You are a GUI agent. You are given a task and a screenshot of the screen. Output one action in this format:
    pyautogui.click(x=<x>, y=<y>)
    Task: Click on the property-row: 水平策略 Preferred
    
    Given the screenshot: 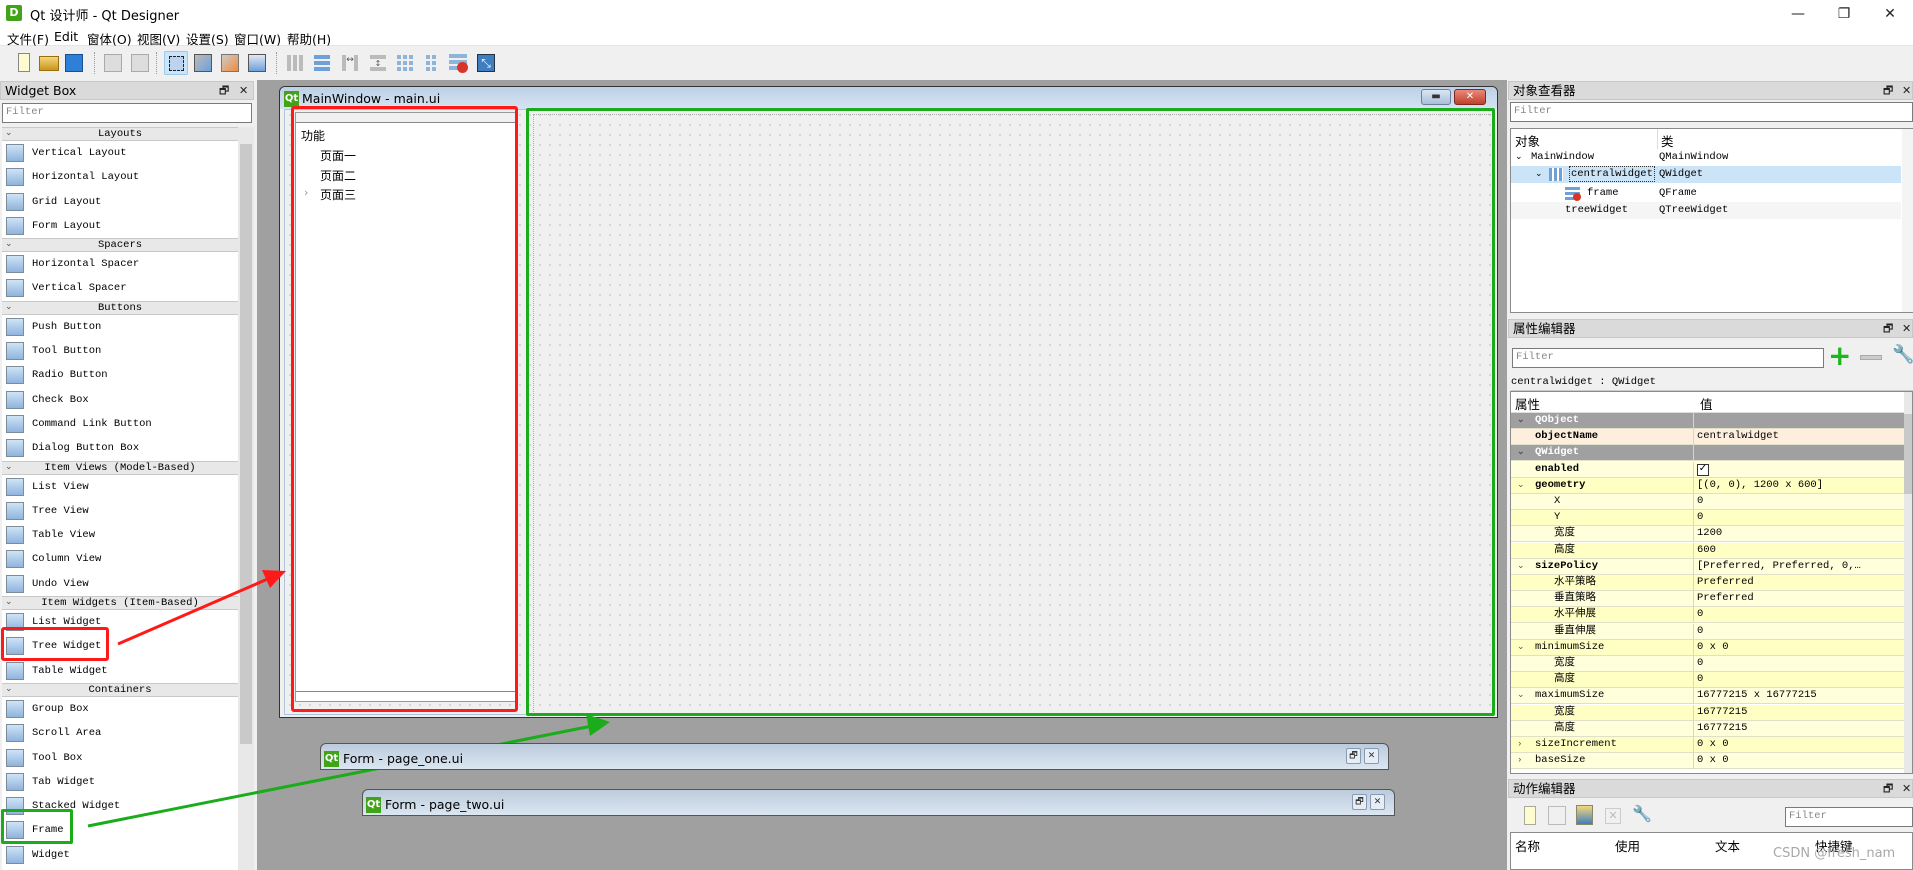 What is the action you would take?
    pyautogui.click(x=1707, y=583)
    